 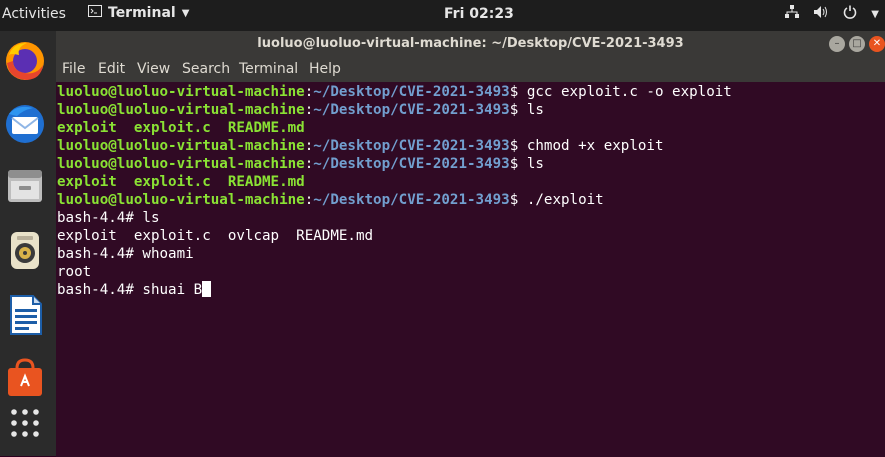 I want to click on terminal-icon, so click(x=95, y=13).